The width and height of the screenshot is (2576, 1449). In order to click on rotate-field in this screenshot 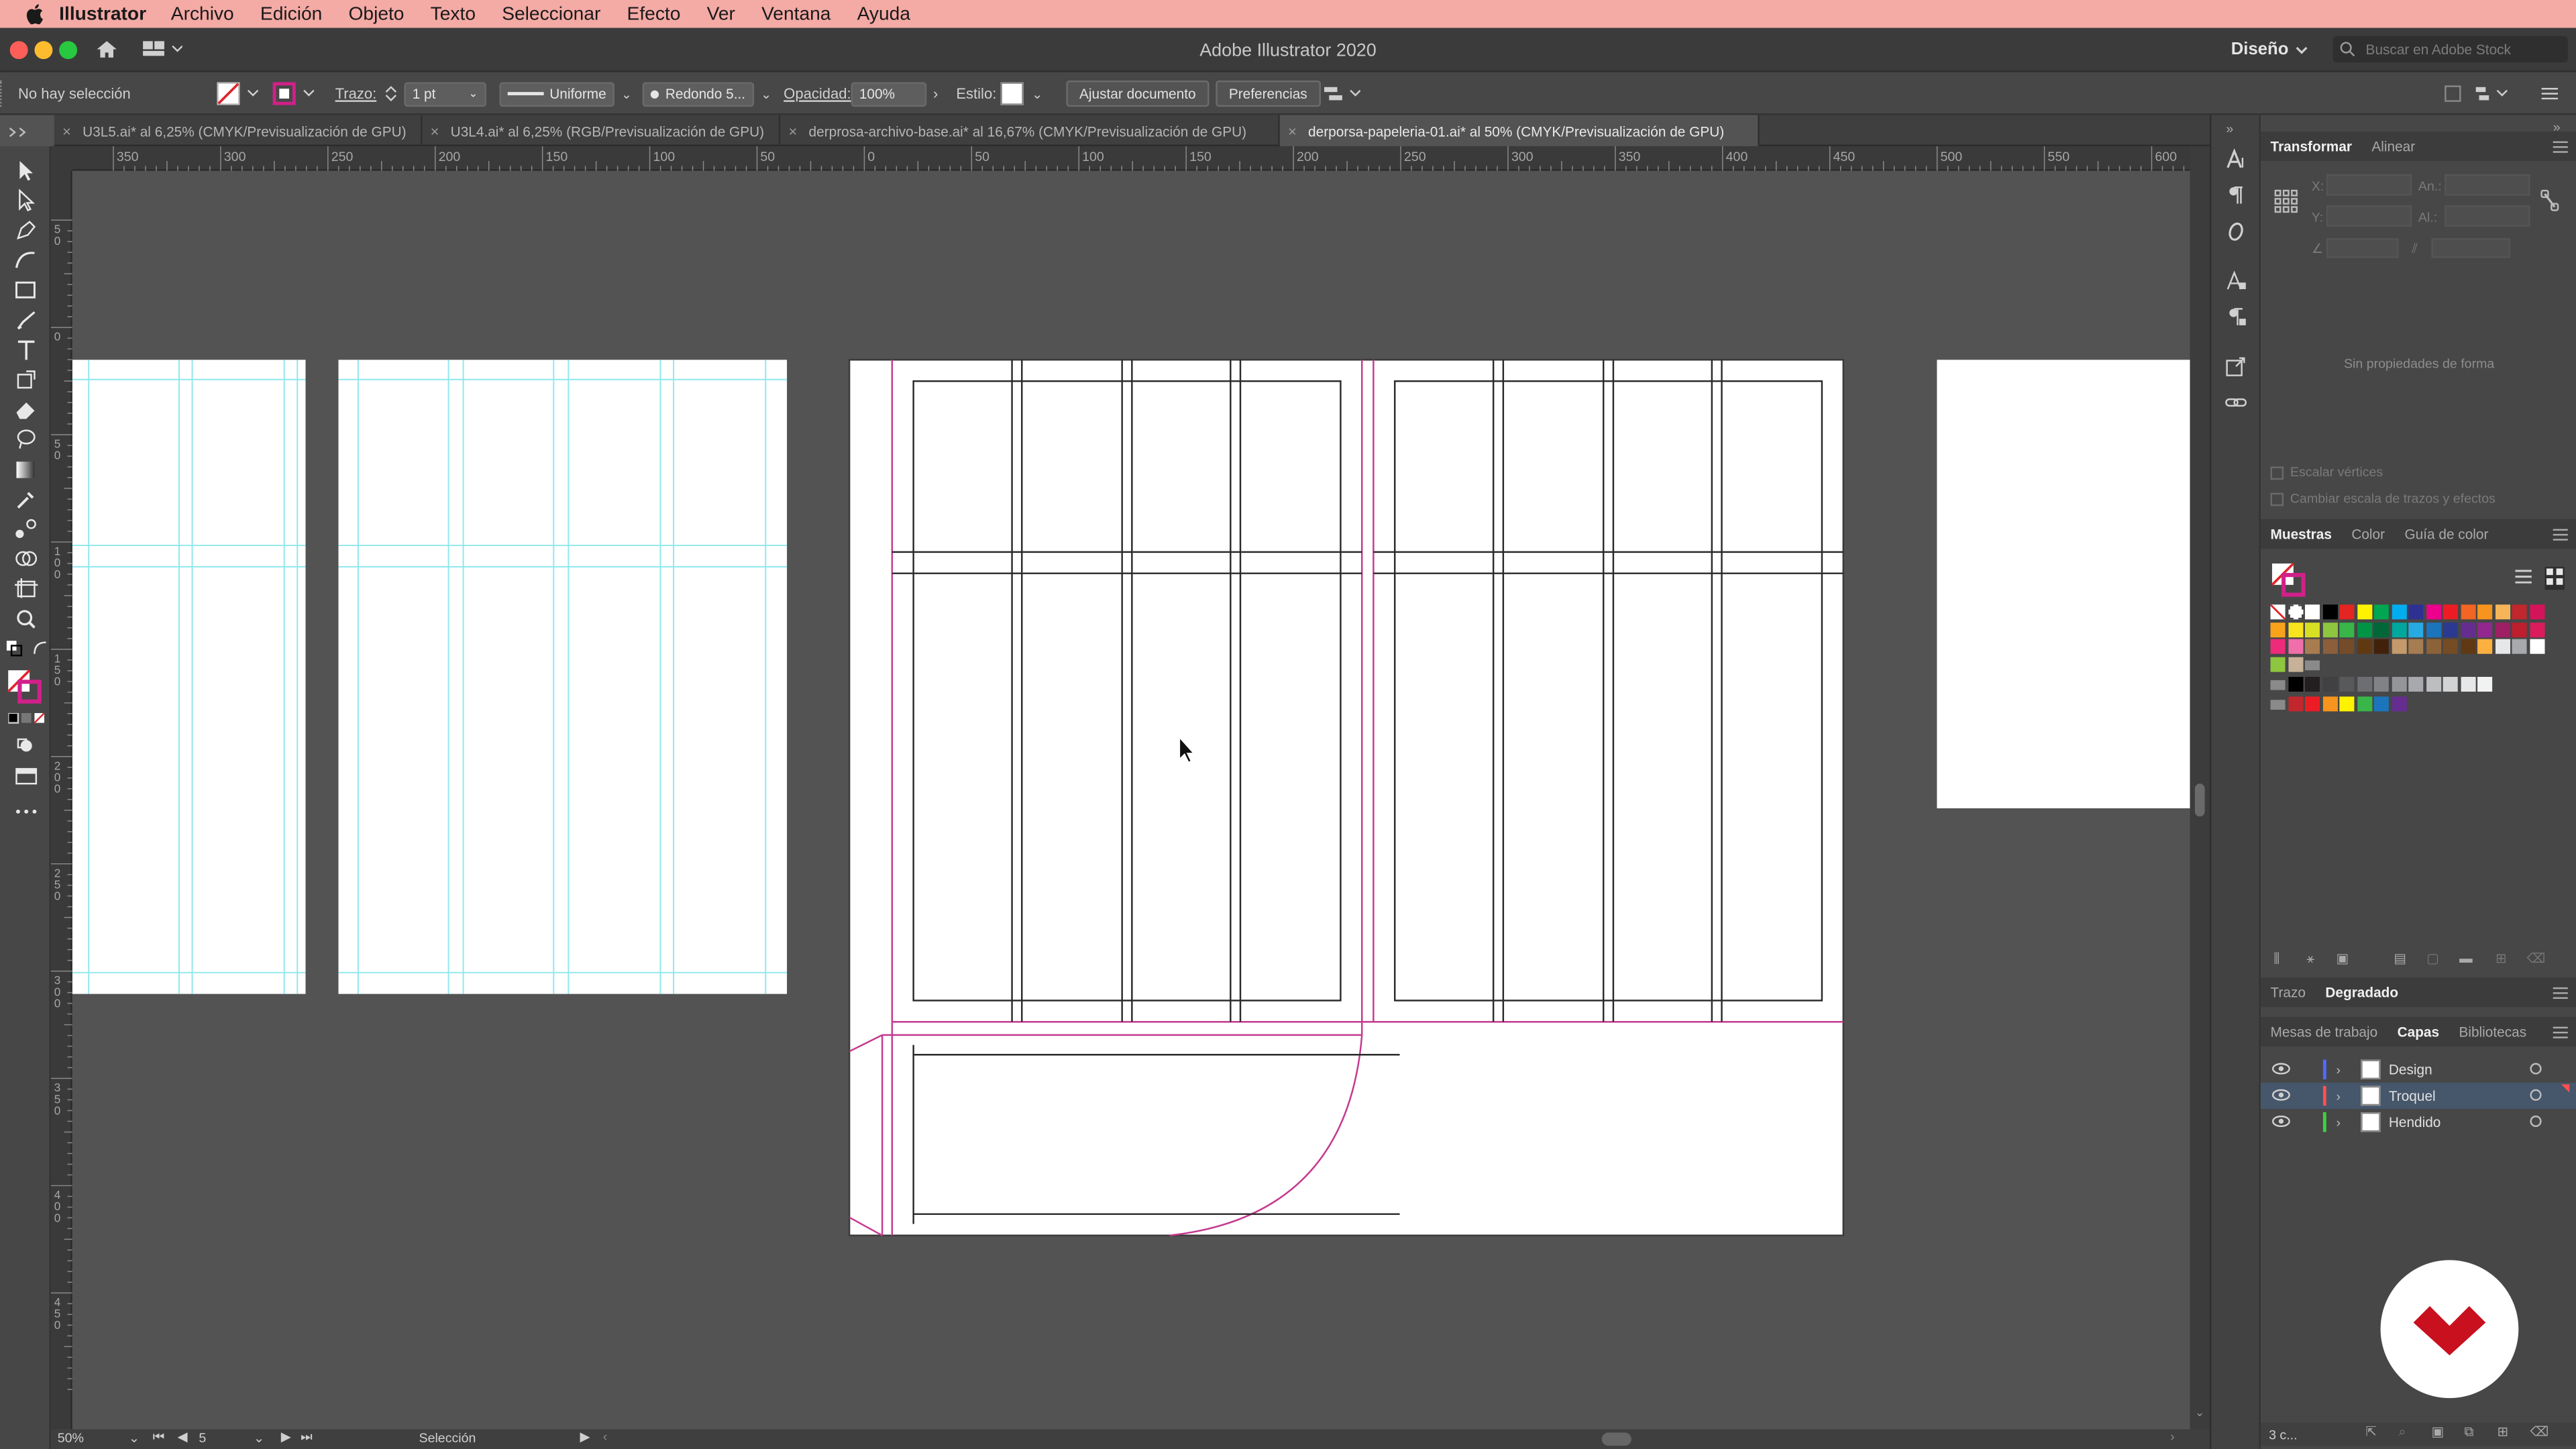, I will do `click(2362, 248)`.